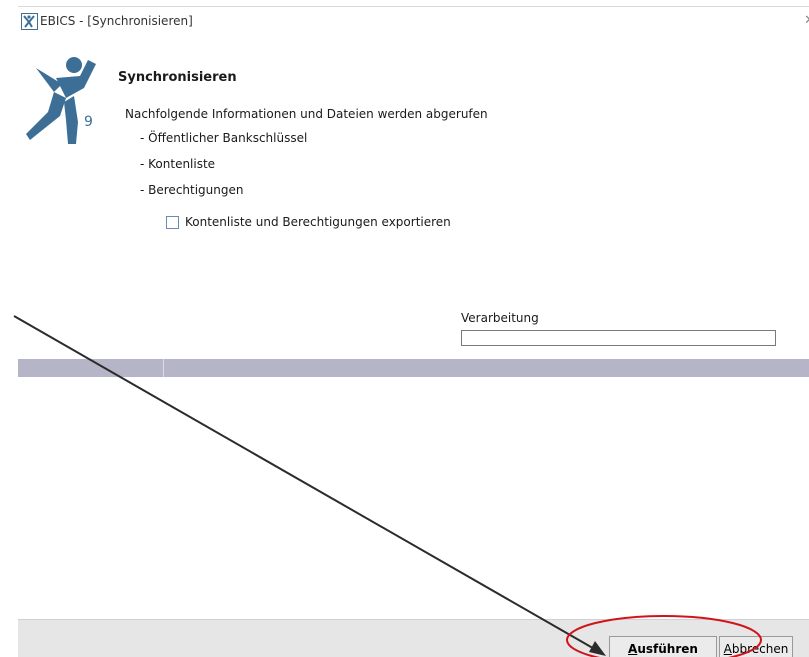 The image size is (809, 657). I want to click on processing-label: Verarbeitung, so click(500, 318).